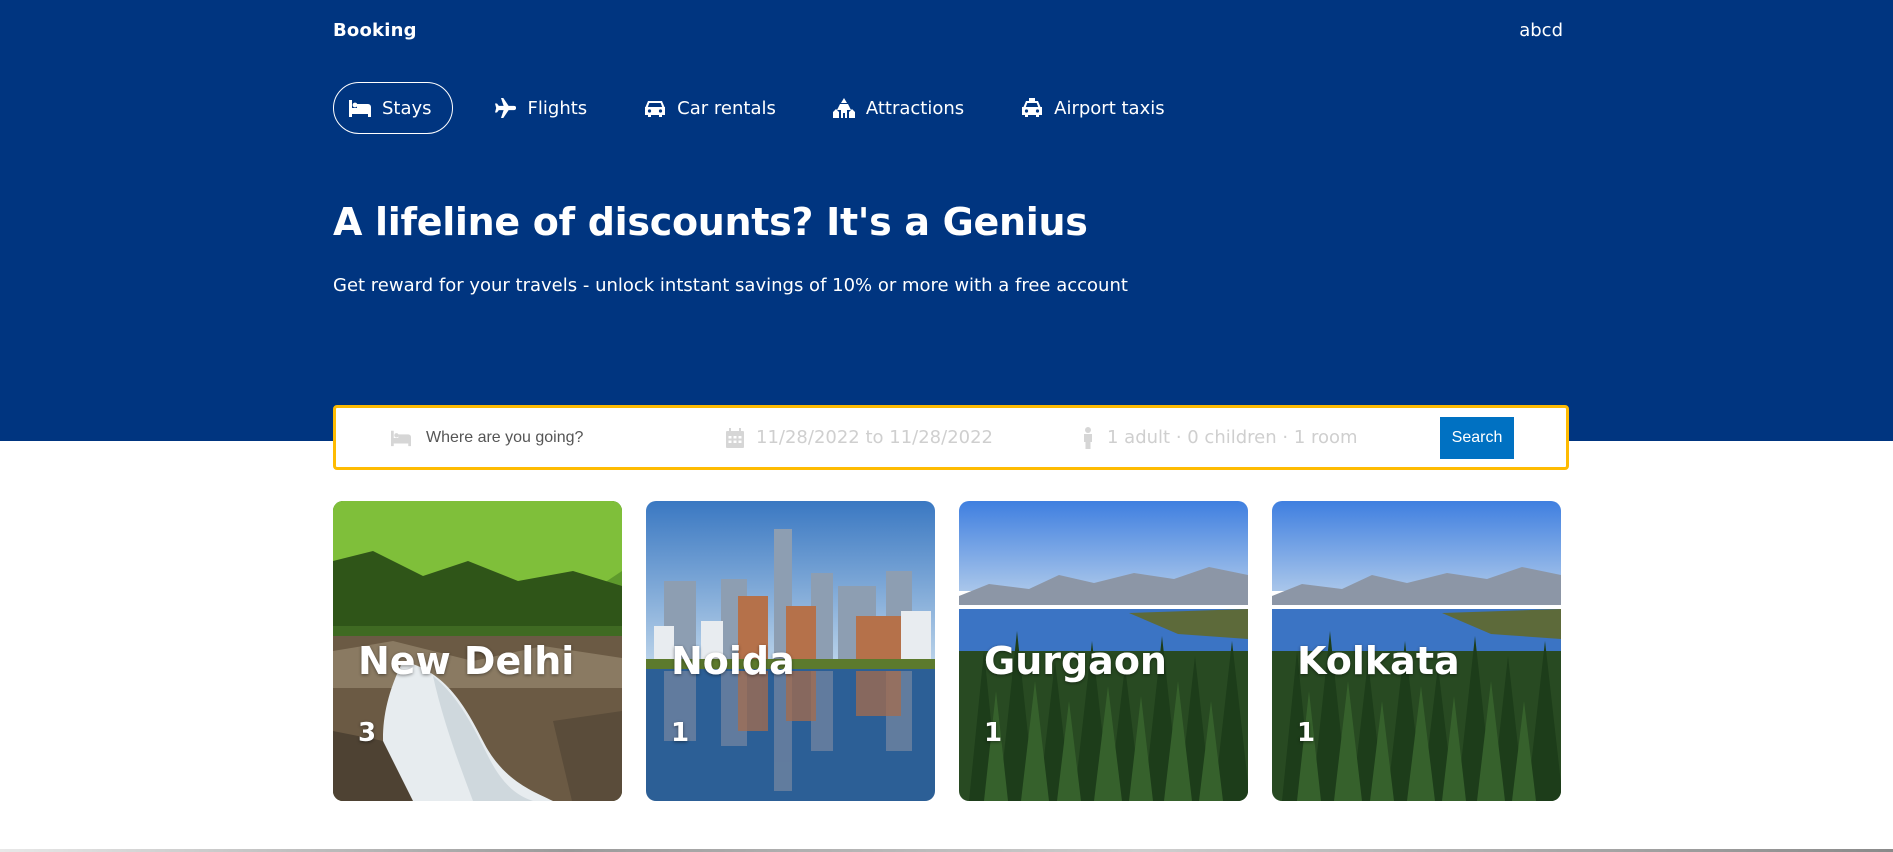 Image resolution: width=1893 pixels, height=852 pixels. What do you see at coordinates (375, 30) in the screenshot?
I see `logo: Booking` at bounding box center [375, 30].